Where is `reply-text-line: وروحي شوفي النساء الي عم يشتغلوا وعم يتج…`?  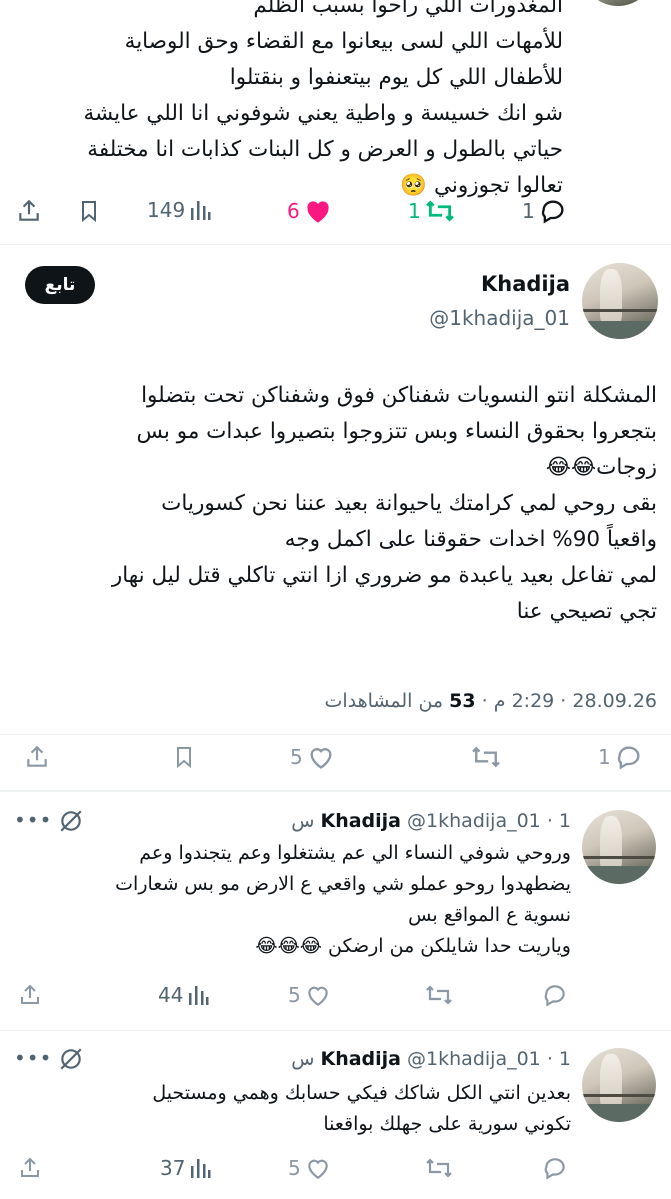
reply-text-line: وروحي شوفي النساء الي عم يشتغلوا وعم يتج… is located at coordinates (355, 853).